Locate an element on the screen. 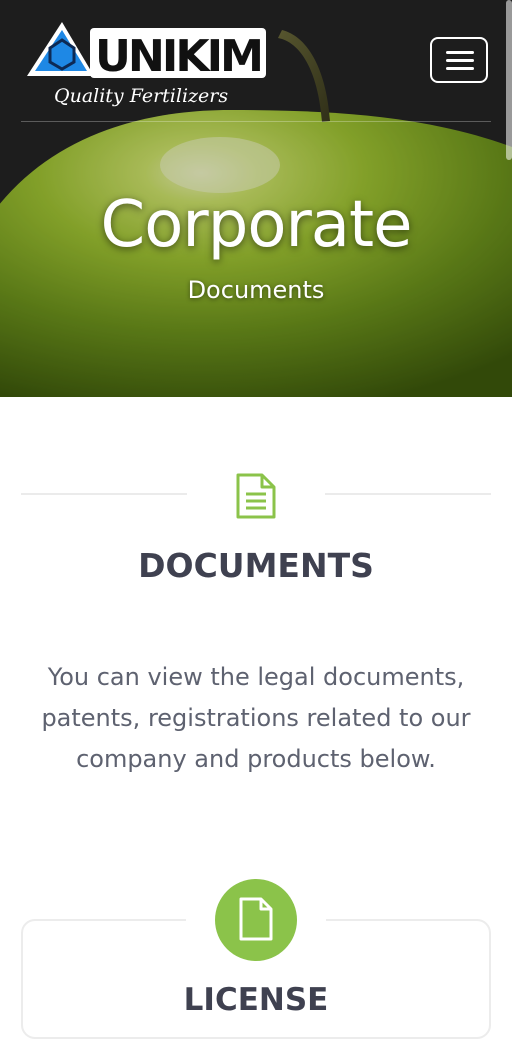 This screenshot has height=1039, width=512. page-subtitle: Documents is located at coordinates (256, 290).